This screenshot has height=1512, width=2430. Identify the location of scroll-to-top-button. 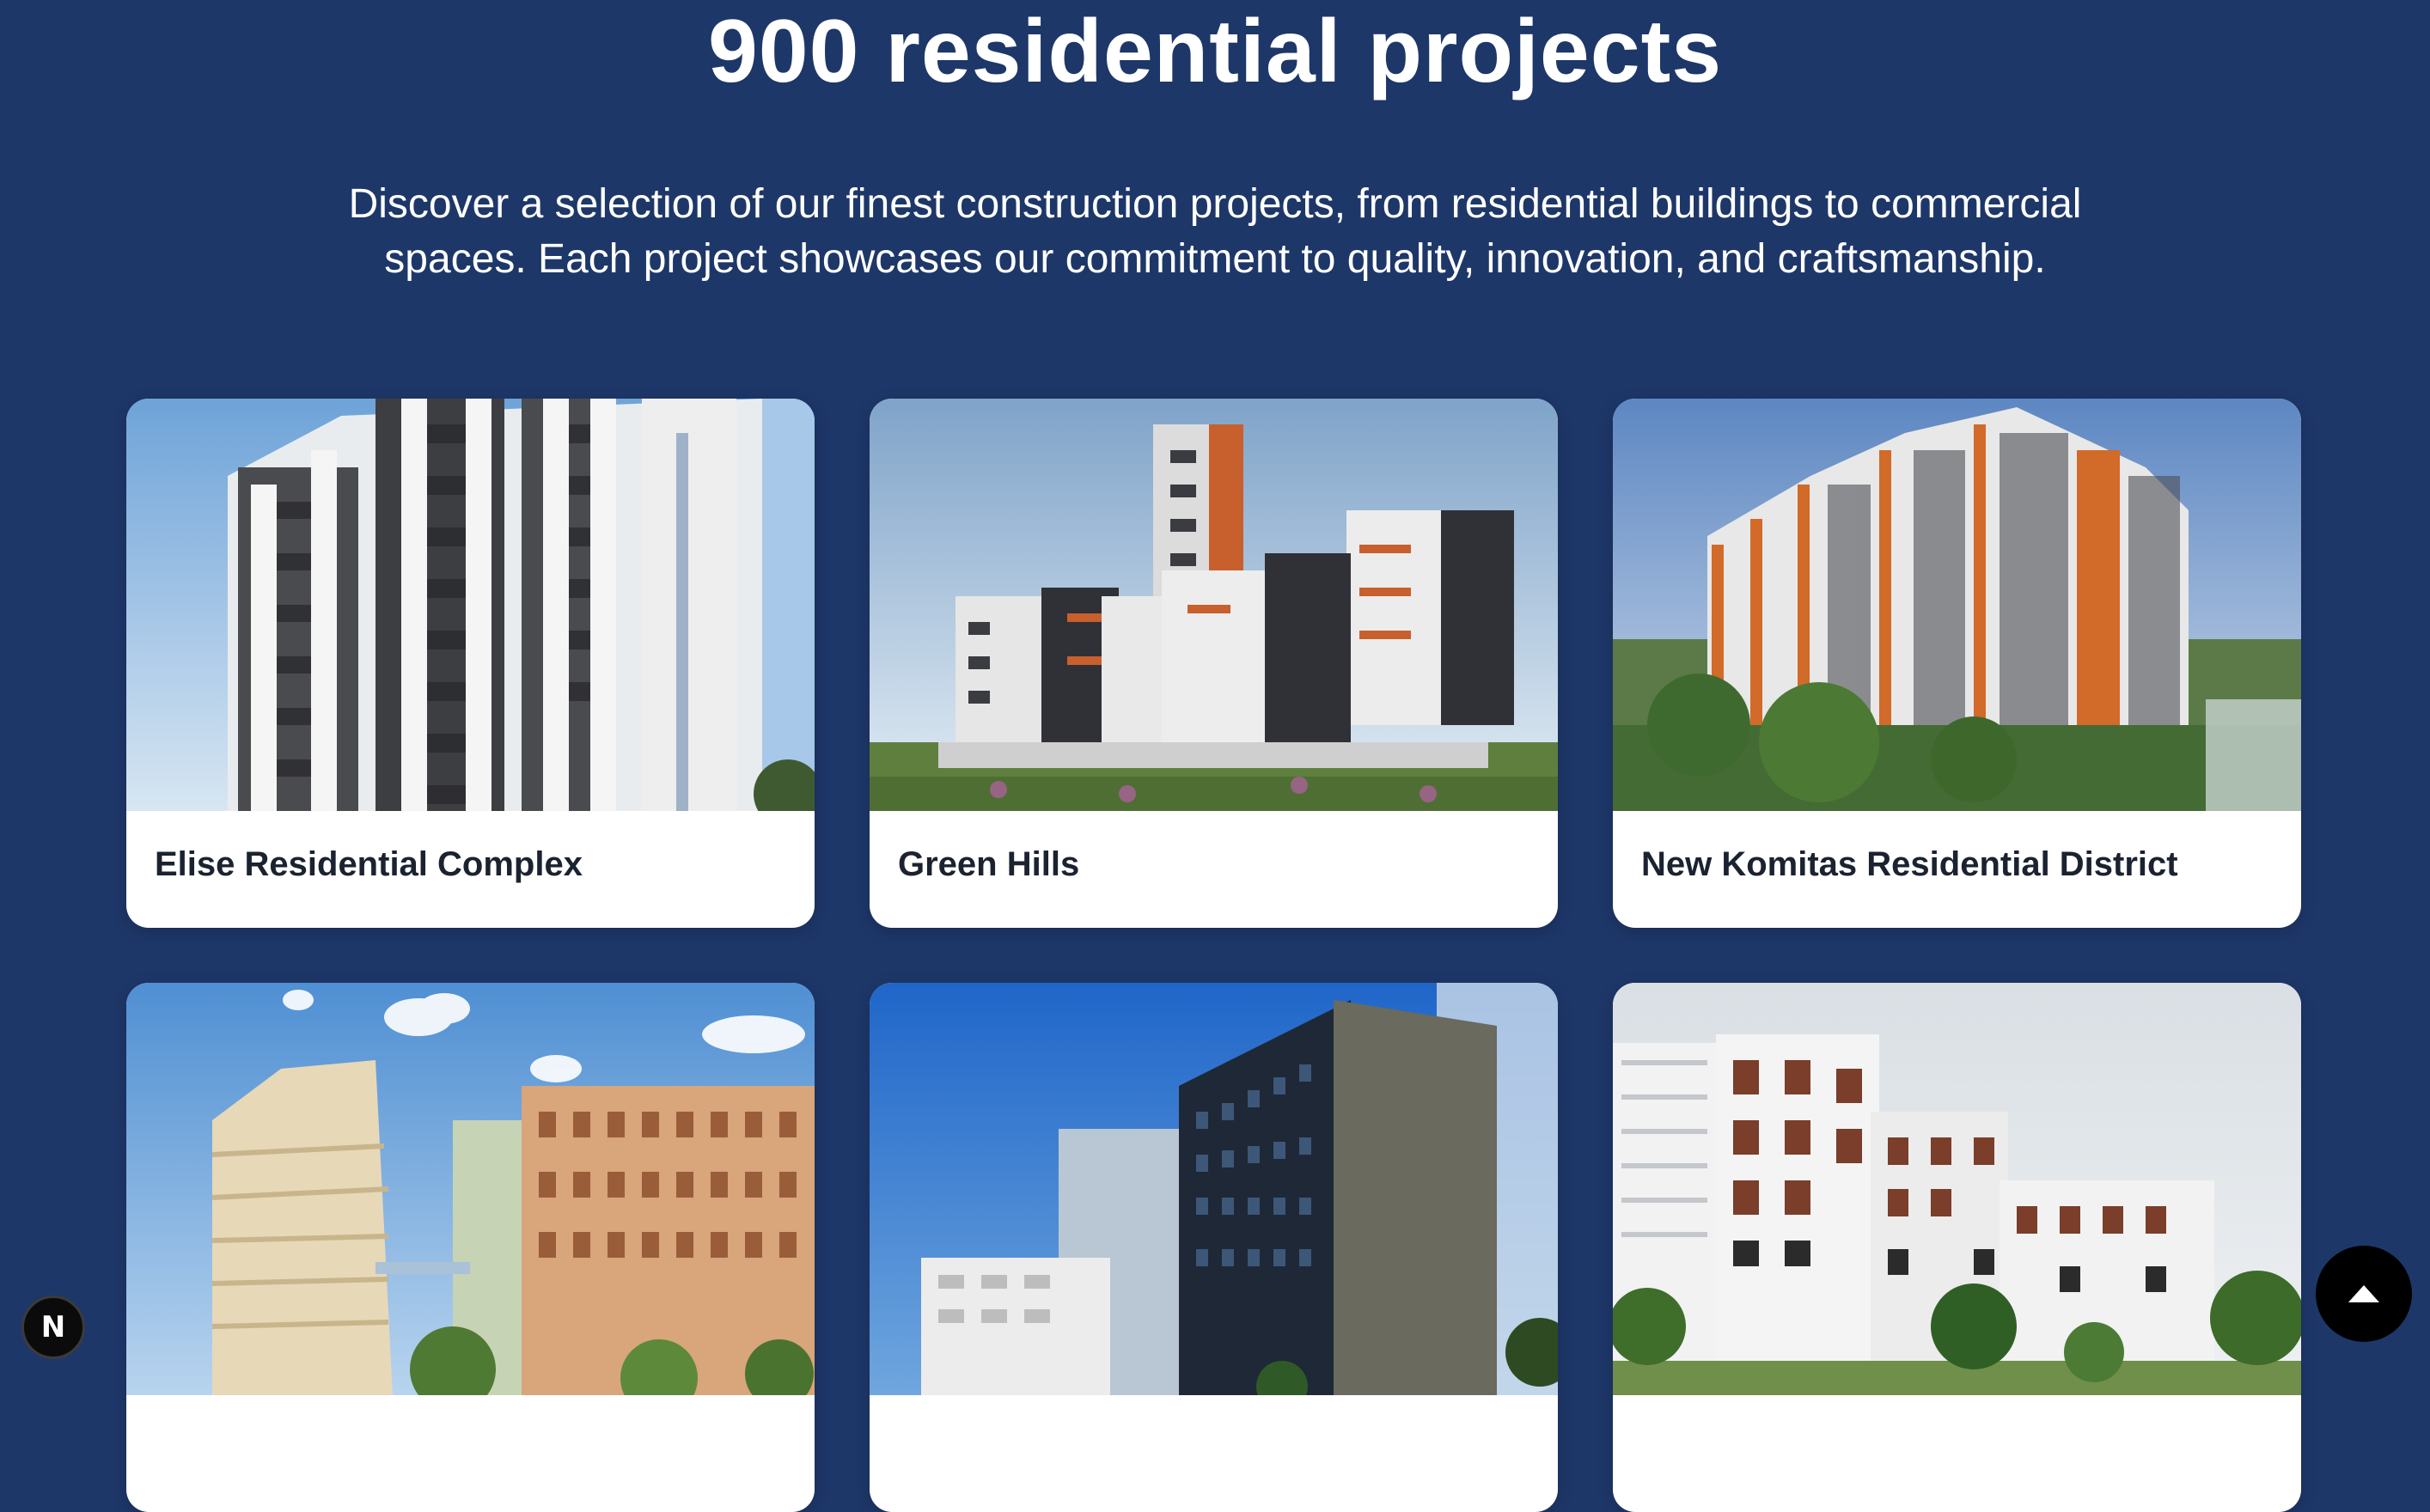
(2364, 1294).